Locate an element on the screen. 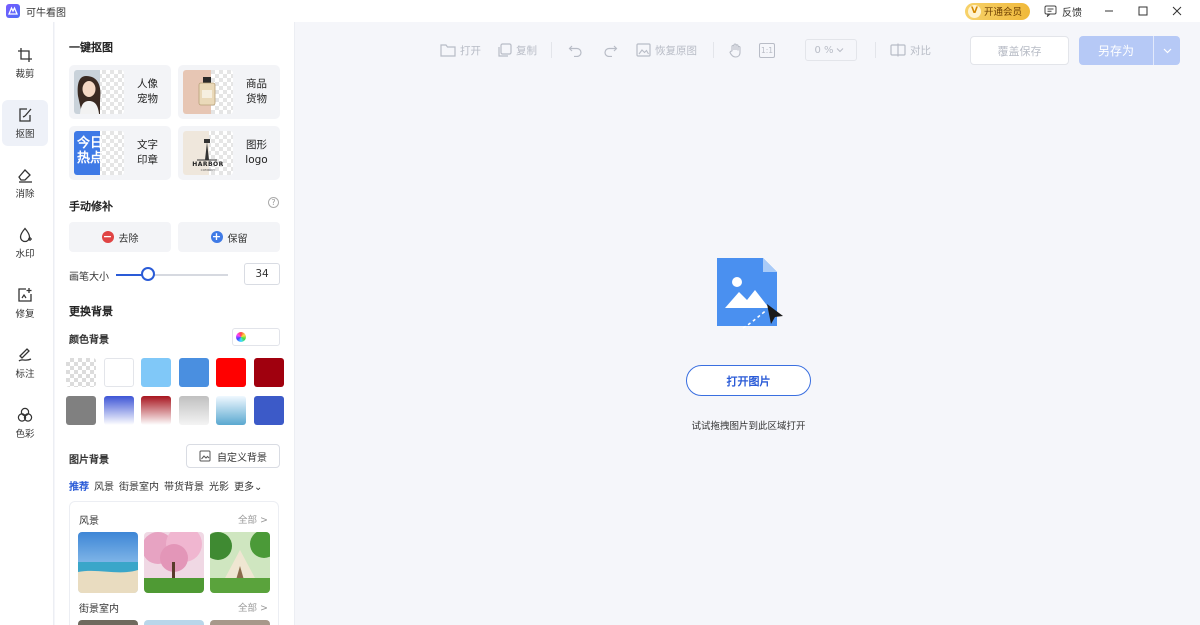 The width and height of the screenshot is (1200, 625). minimize-button is located at coordinates (1109, 11).